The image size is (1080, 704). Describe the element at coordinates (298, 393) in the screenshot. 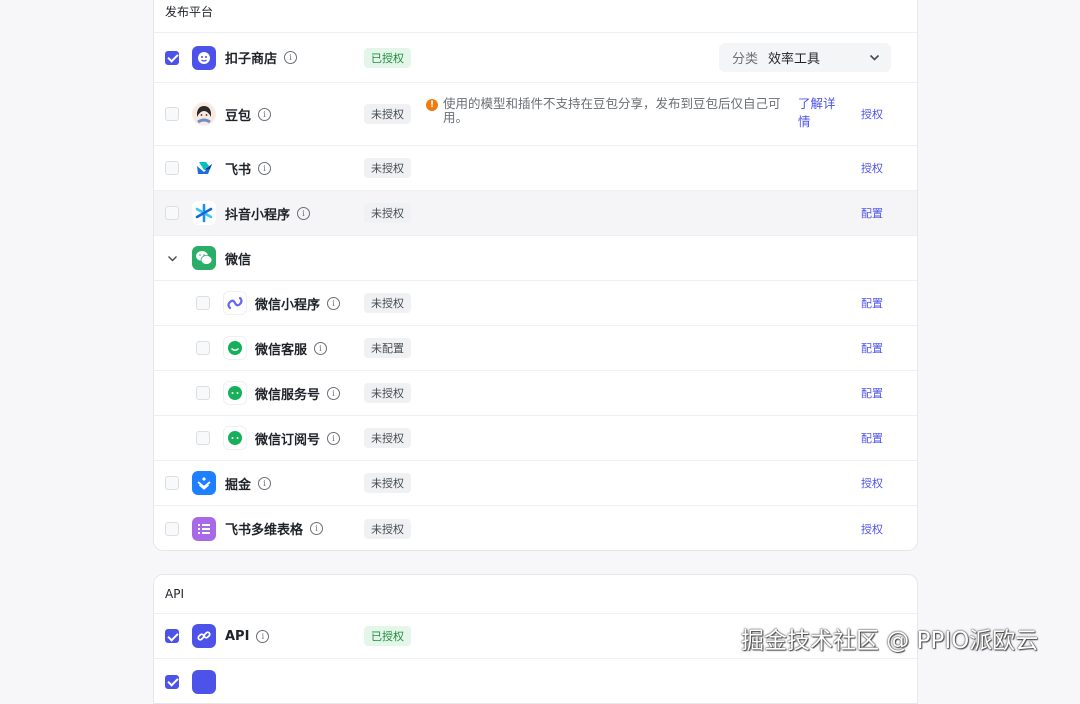

I see `platform-name: 微信服务号 i` at that location.